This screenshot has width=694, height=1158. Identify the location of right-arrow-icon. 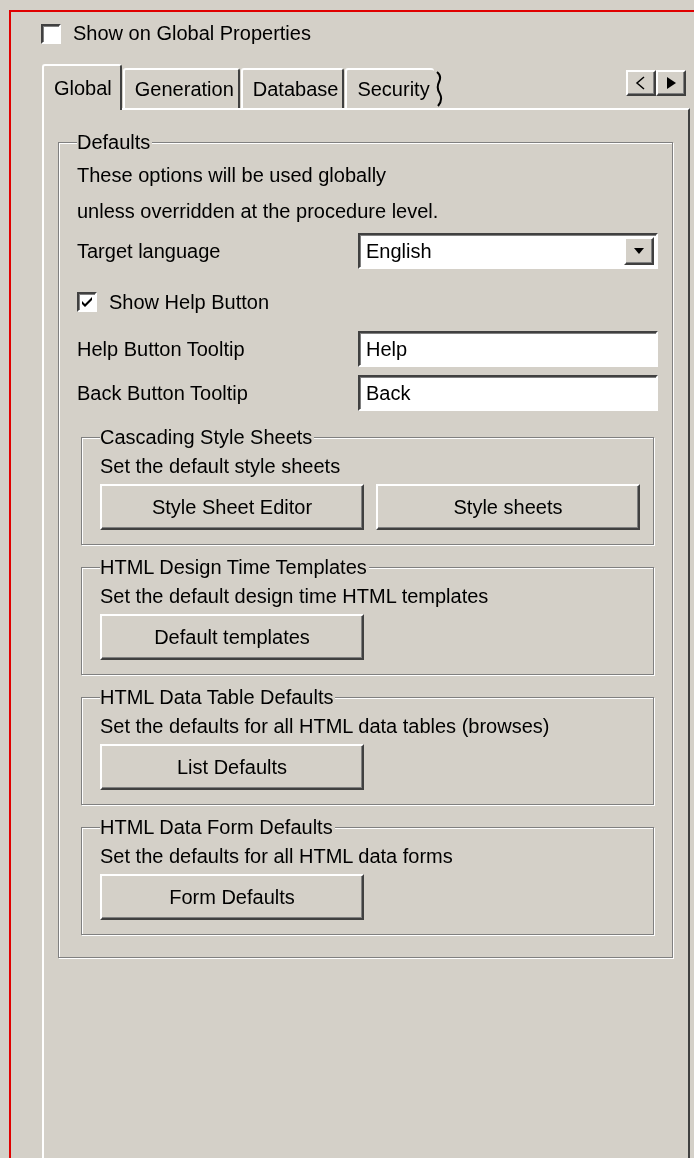
(671, 83).